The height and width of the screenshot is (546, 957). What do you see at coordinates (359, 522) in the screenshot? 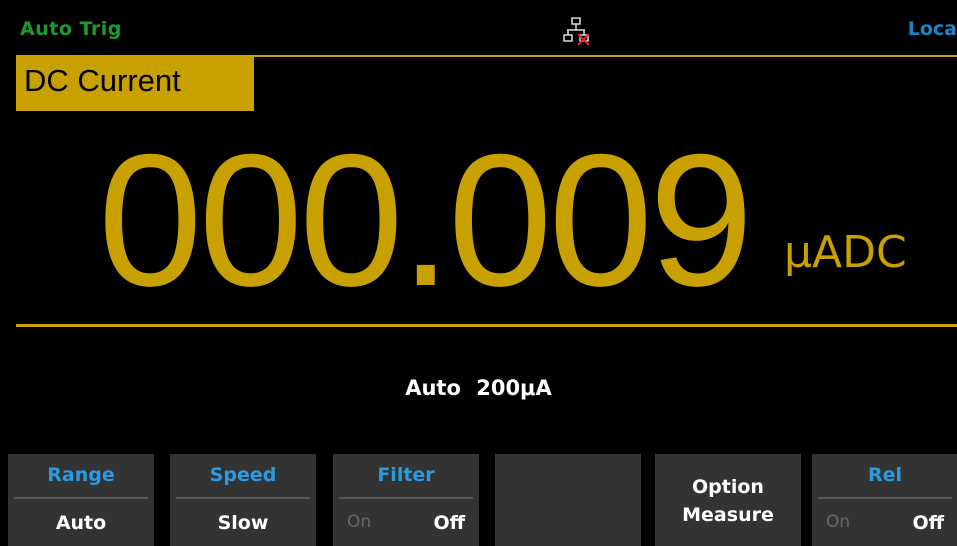
I see `softkey-filter-on: On` at bounding box center [359, 522].